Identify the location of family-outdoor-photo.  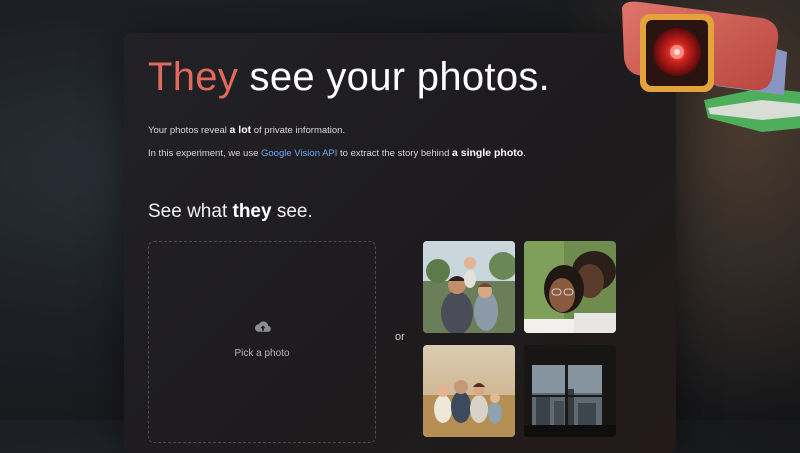
(469, 287).